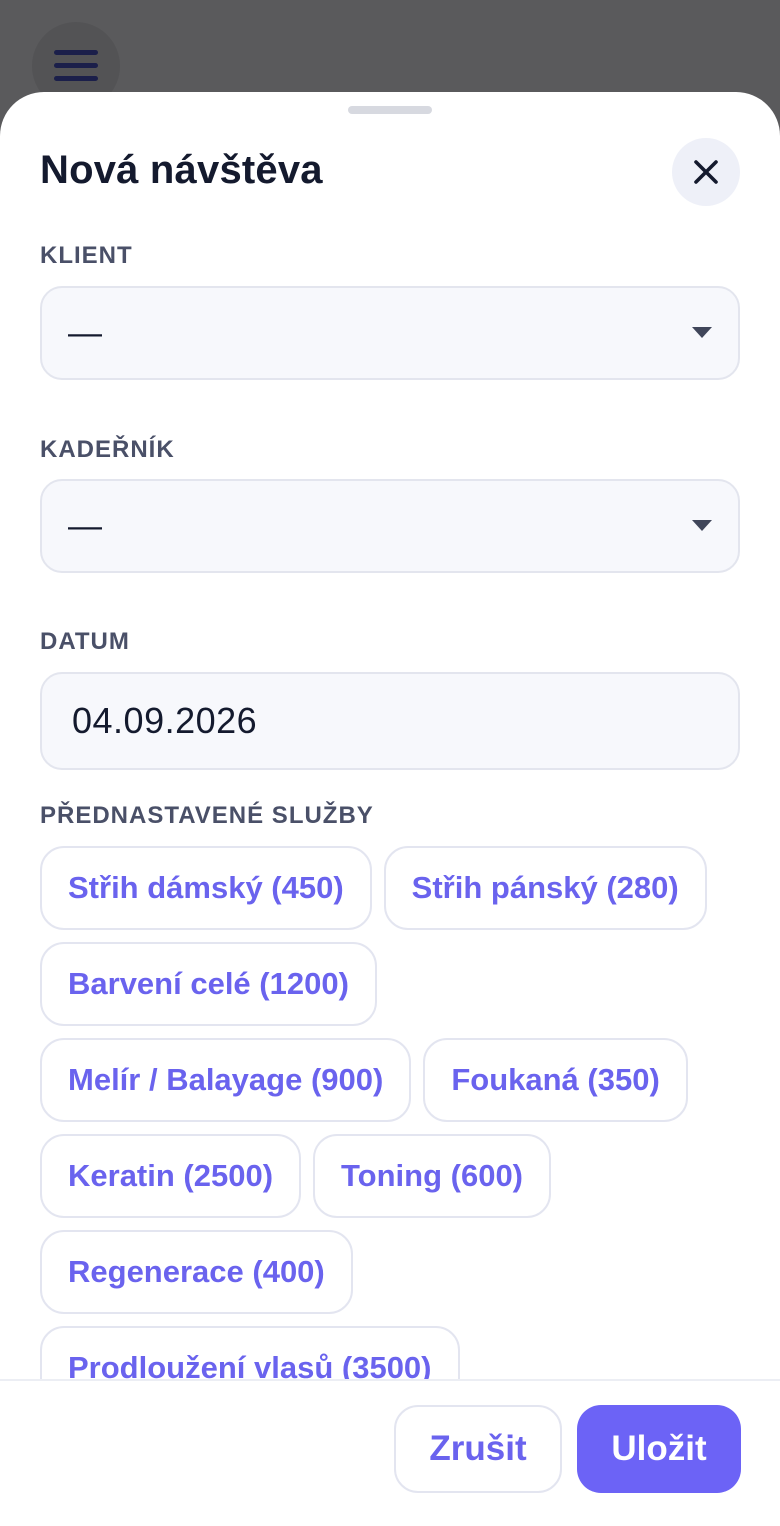 This screenshot has height=1526, width=780. I want to click on client-select: —, so click(390, 333).